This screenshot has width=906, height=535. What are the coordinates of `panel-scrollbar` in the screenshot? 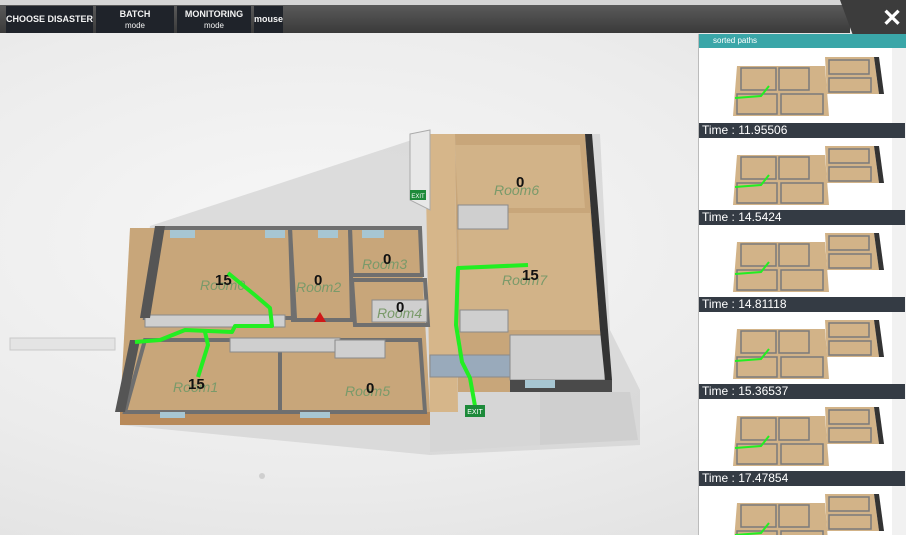 It's located at (899, 291).